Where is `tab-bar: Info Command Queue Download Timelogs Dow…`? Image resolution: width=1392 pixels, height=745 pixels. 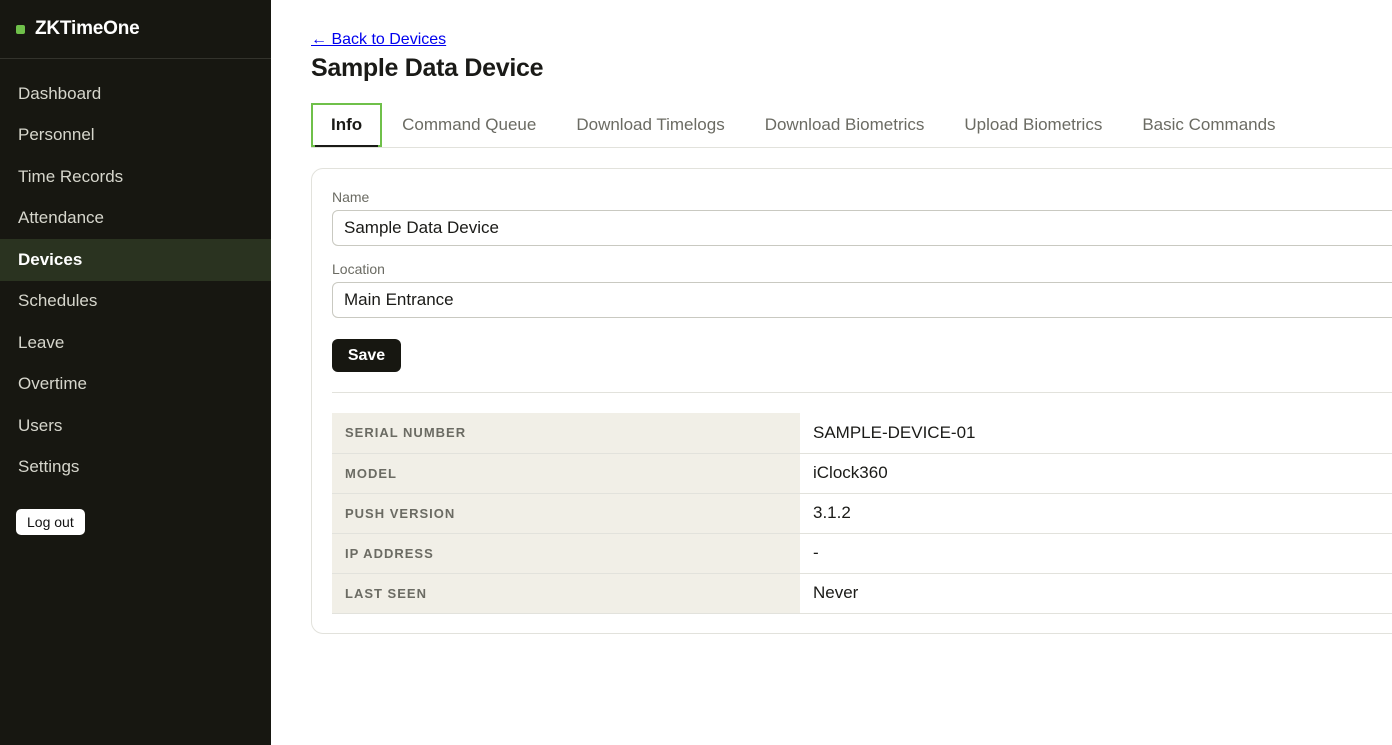 tab-bar: Info Command Queue Download Timelogs Dow… is located at coordinates (851, 125).